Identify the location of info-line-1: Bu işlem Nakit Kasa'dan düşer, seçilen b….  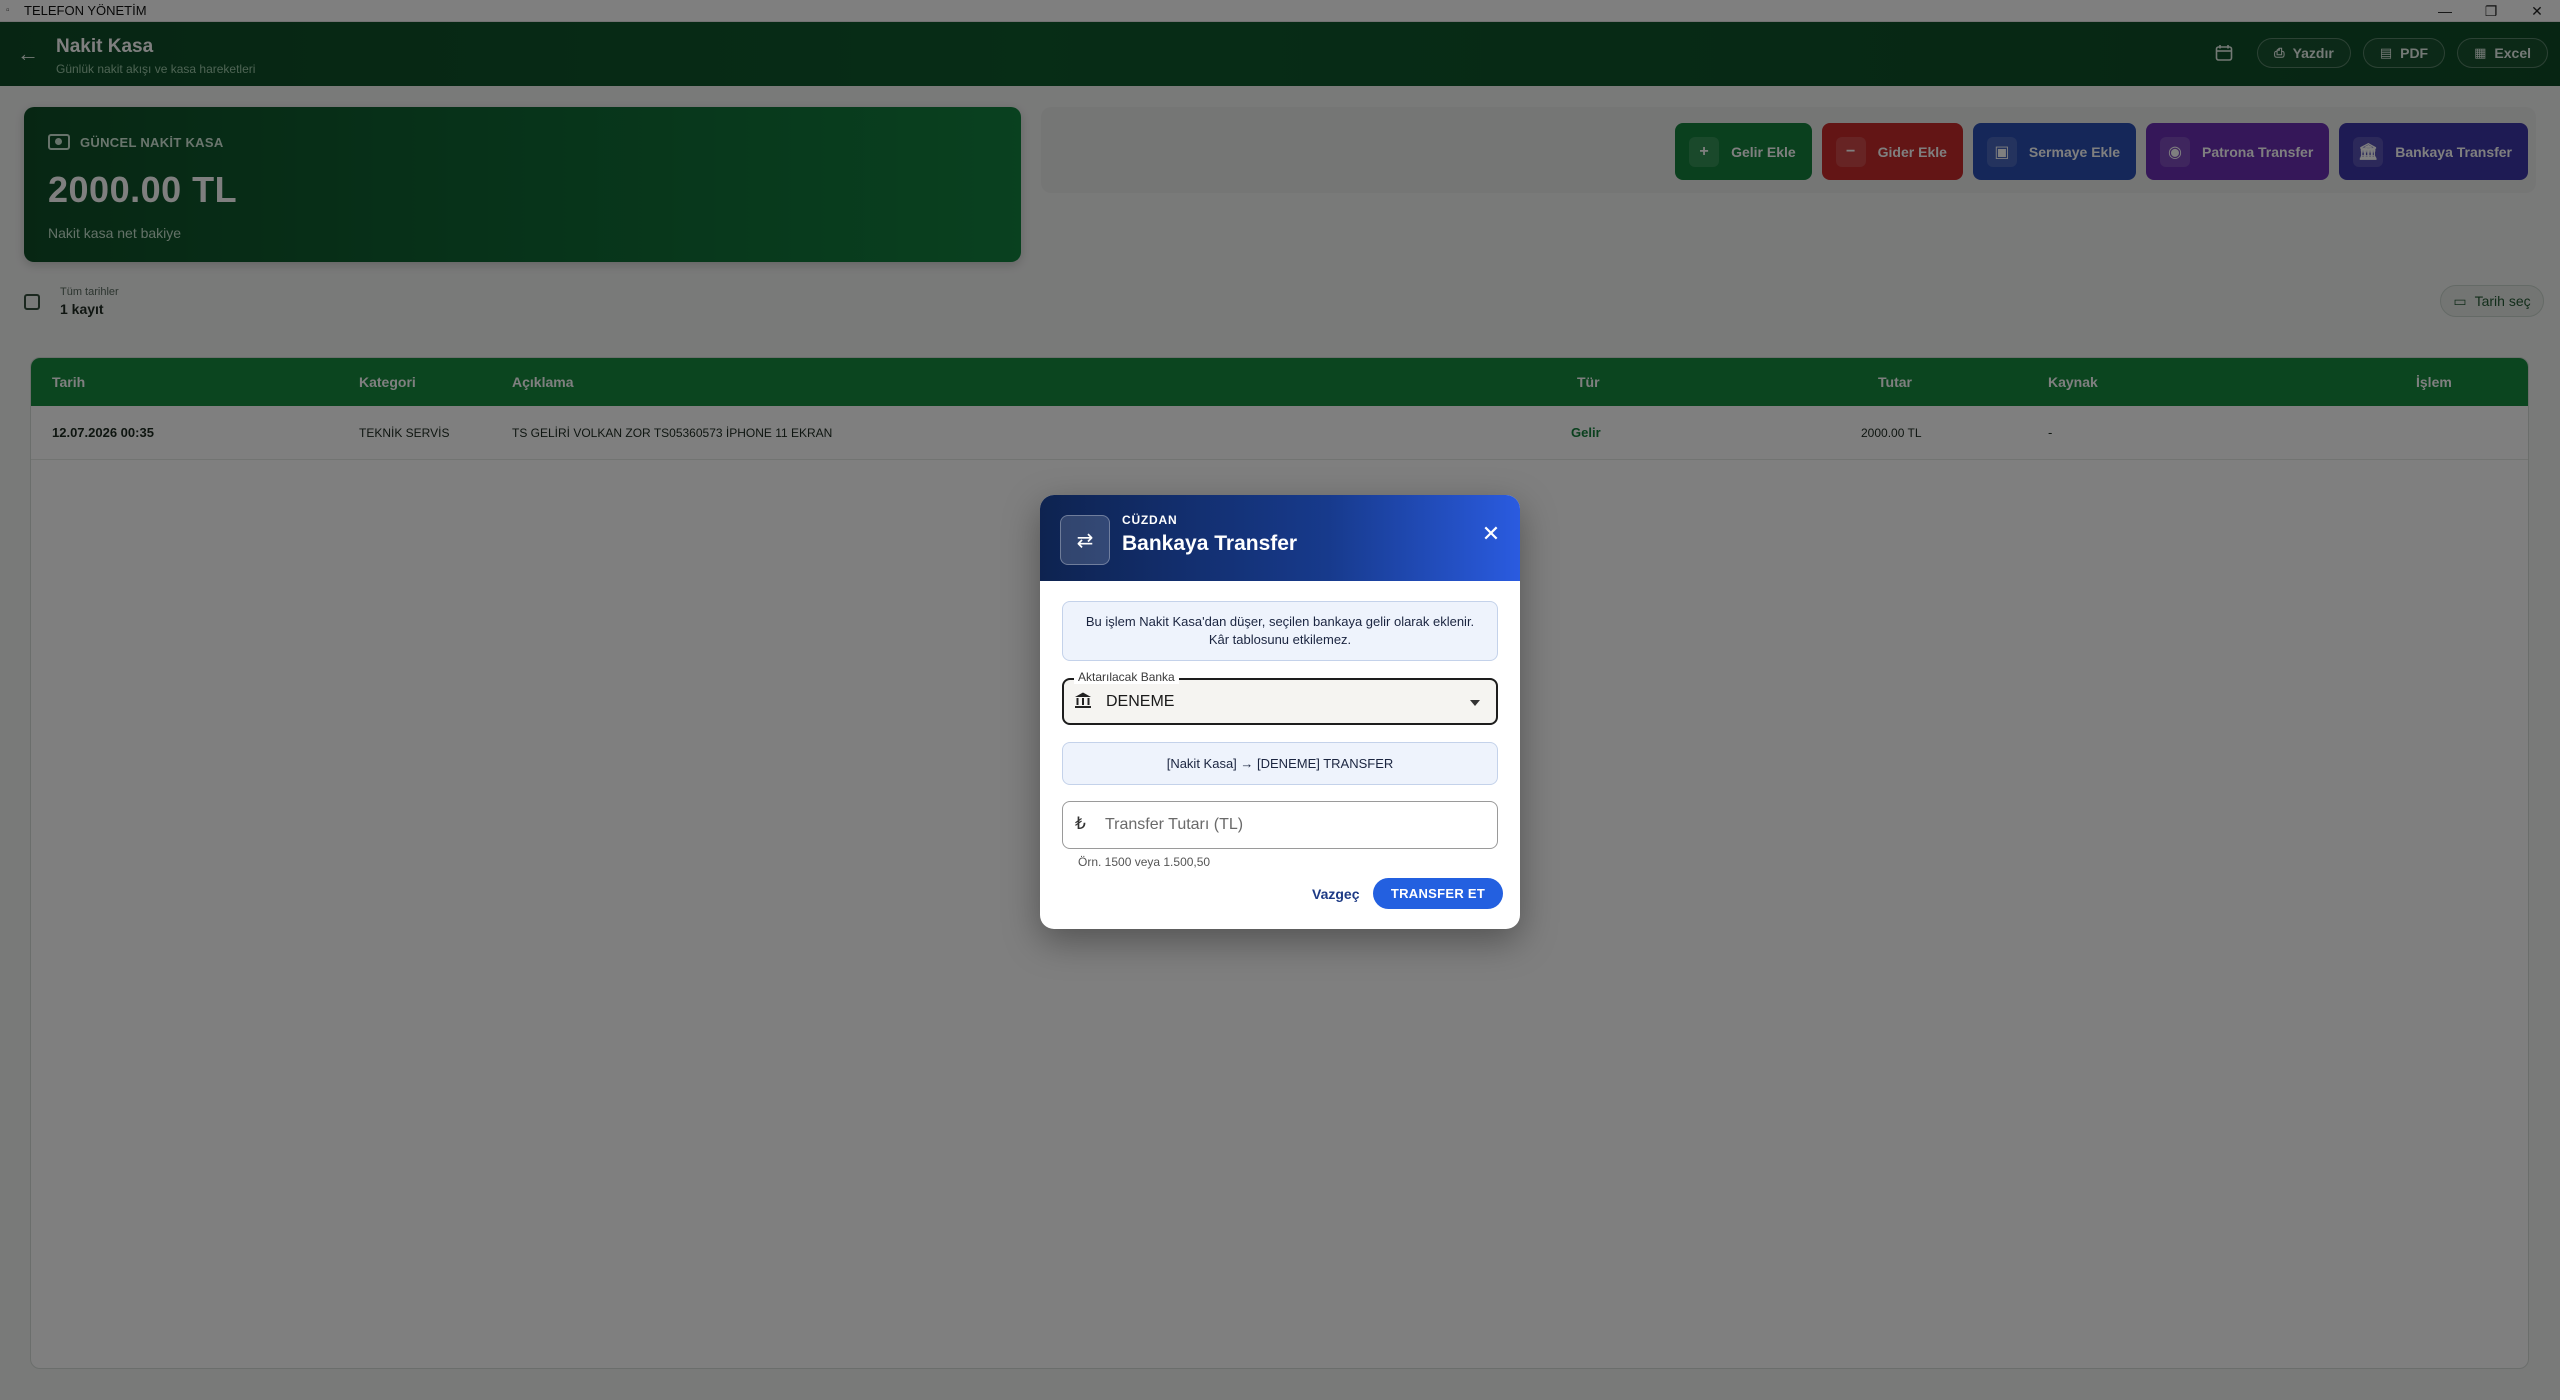
(1280, 621).